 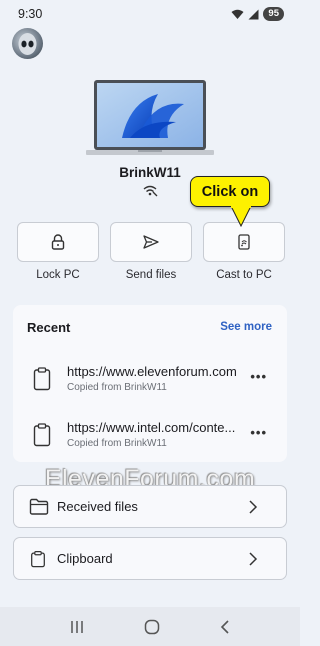 I want to click on clipboard-row: Clipboard, so click(x=150, y=558).